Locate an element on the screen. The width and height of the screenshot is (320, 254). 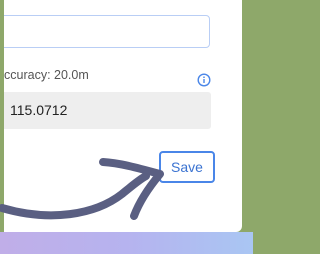
bottom-gradient-bar is located at coordinates (126, 243).